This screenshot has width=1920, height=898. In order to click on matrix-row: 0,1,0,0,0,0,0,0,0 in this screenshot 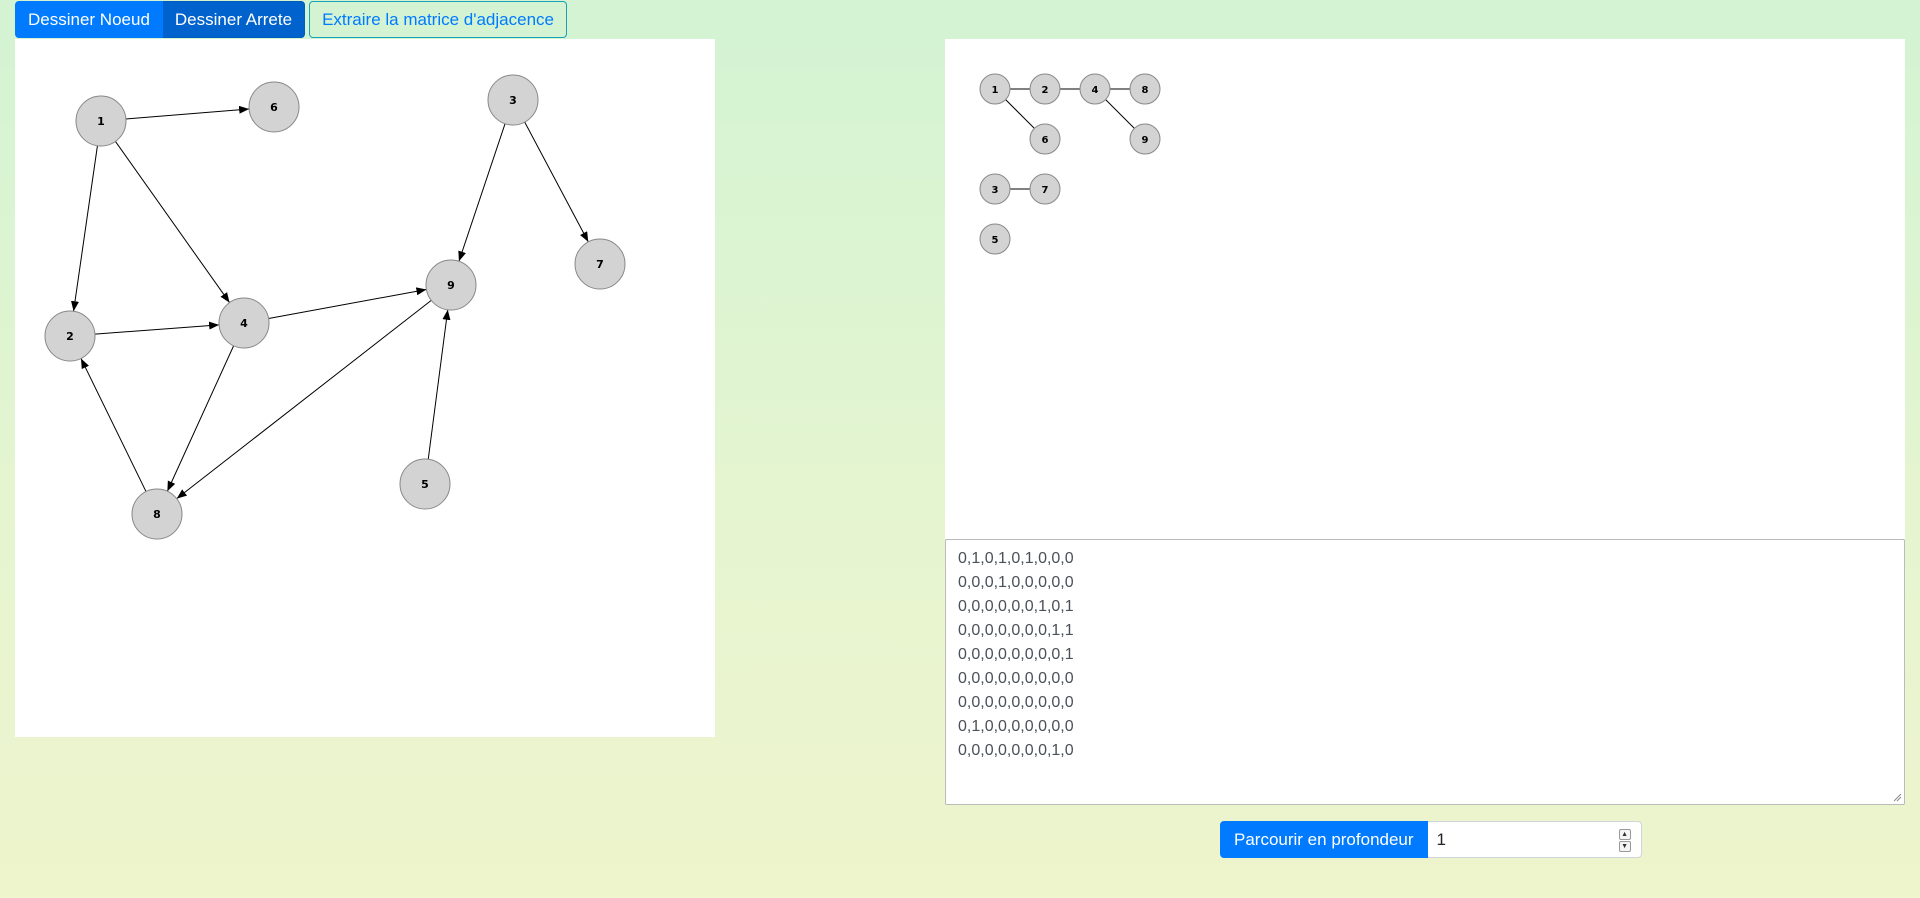, I will do `click(1016, 726)`.